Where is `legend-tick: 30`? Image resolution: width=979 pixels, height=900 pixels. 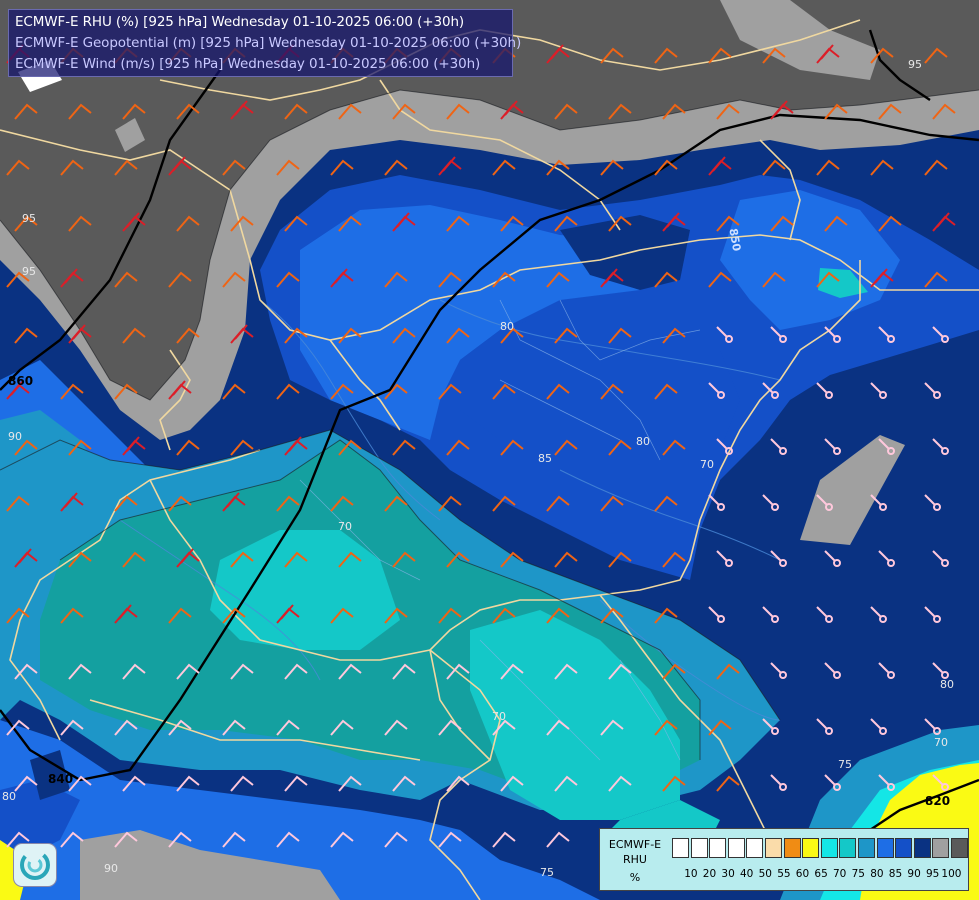 legend-tick: 30 is located at coordinates (728, 874).